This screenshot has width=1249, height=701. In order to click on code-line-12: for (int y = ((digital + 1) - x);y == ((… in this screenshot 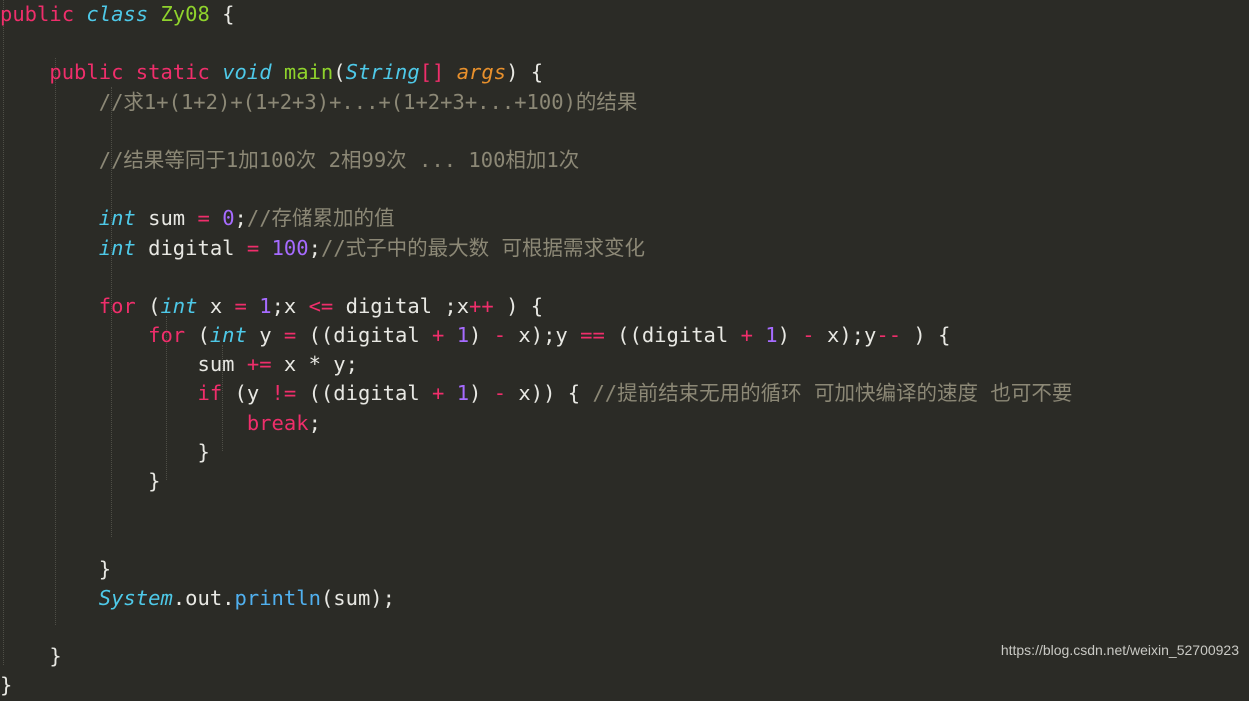, I will do `click(624, 335)`.